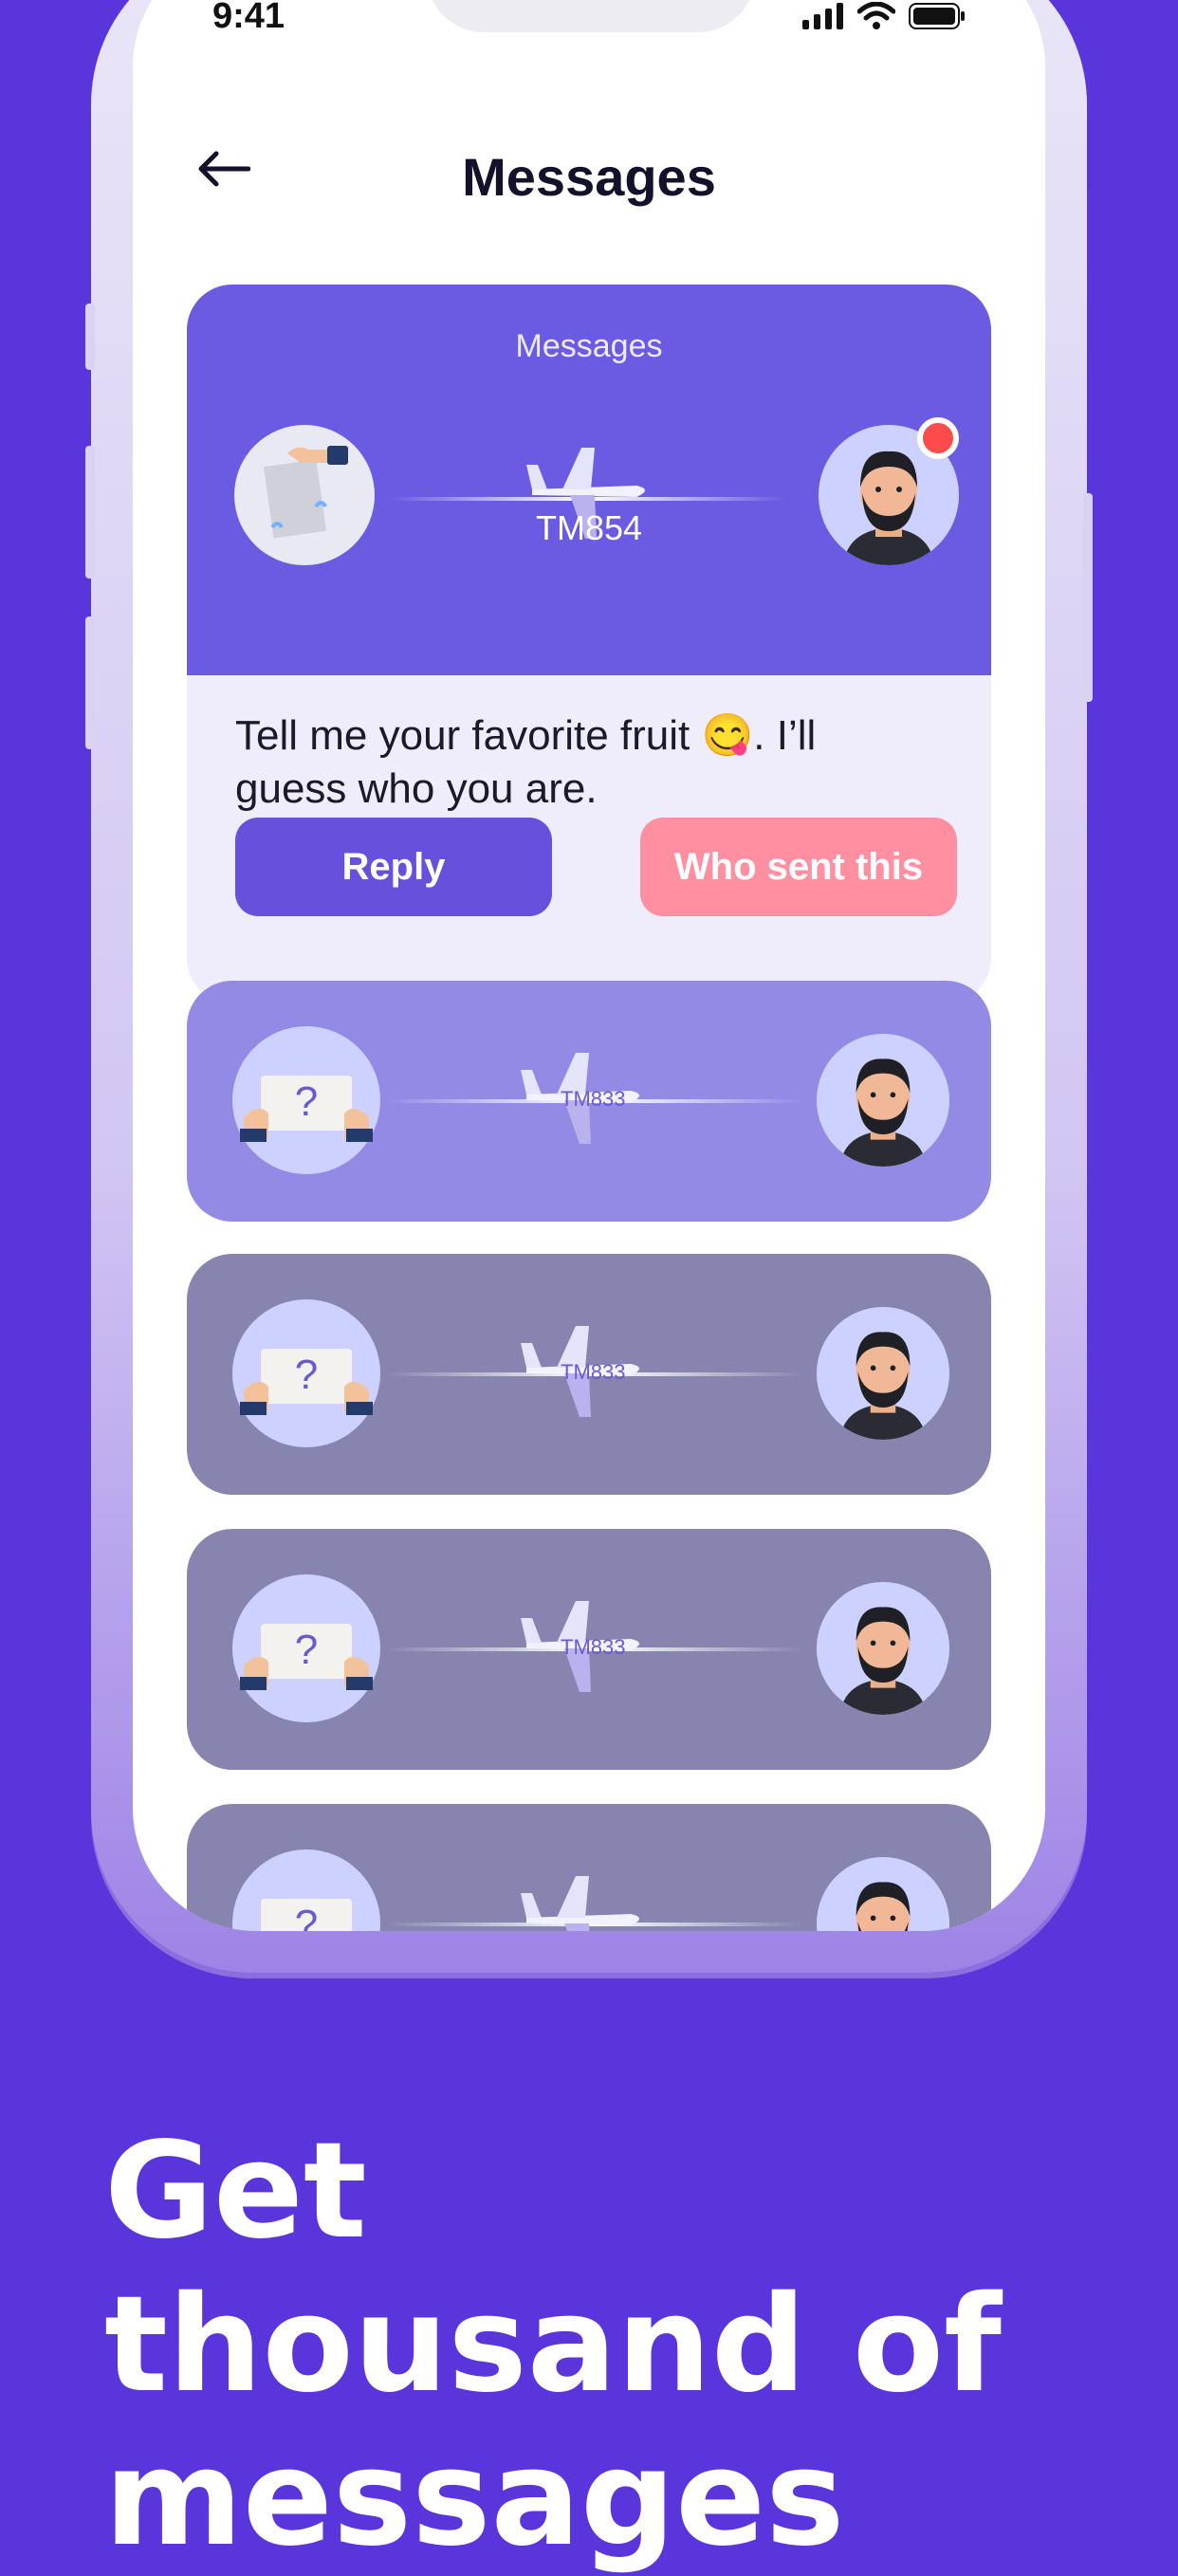 The height and width of the screenshot is (2576, 1178). What do you see at coordinates (589, 480) in the screenshot?
I see `featured-card-header: Messages TM854` at bounding box center [589, 480].